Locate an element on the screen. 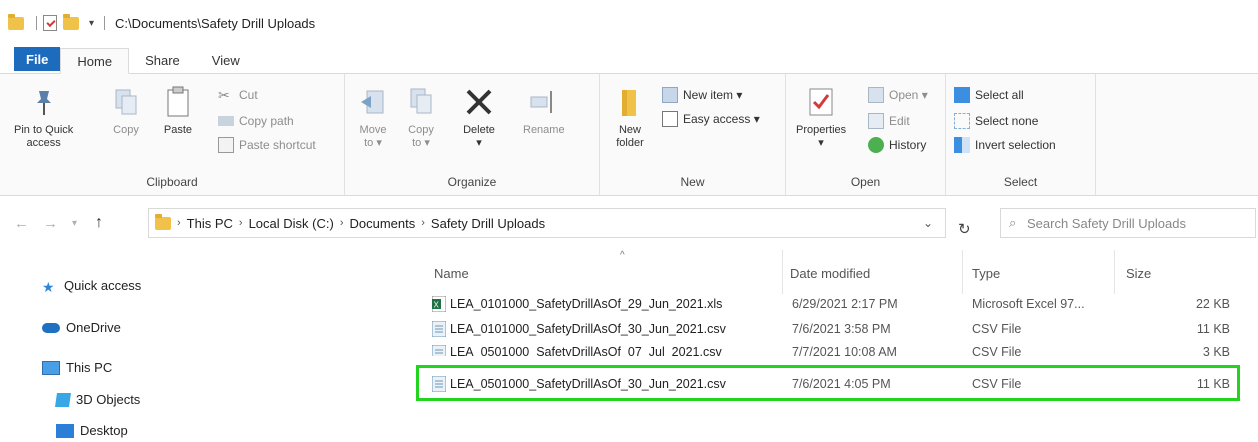  new-item-button: New item ▾ is located at coordinates (702, 95).